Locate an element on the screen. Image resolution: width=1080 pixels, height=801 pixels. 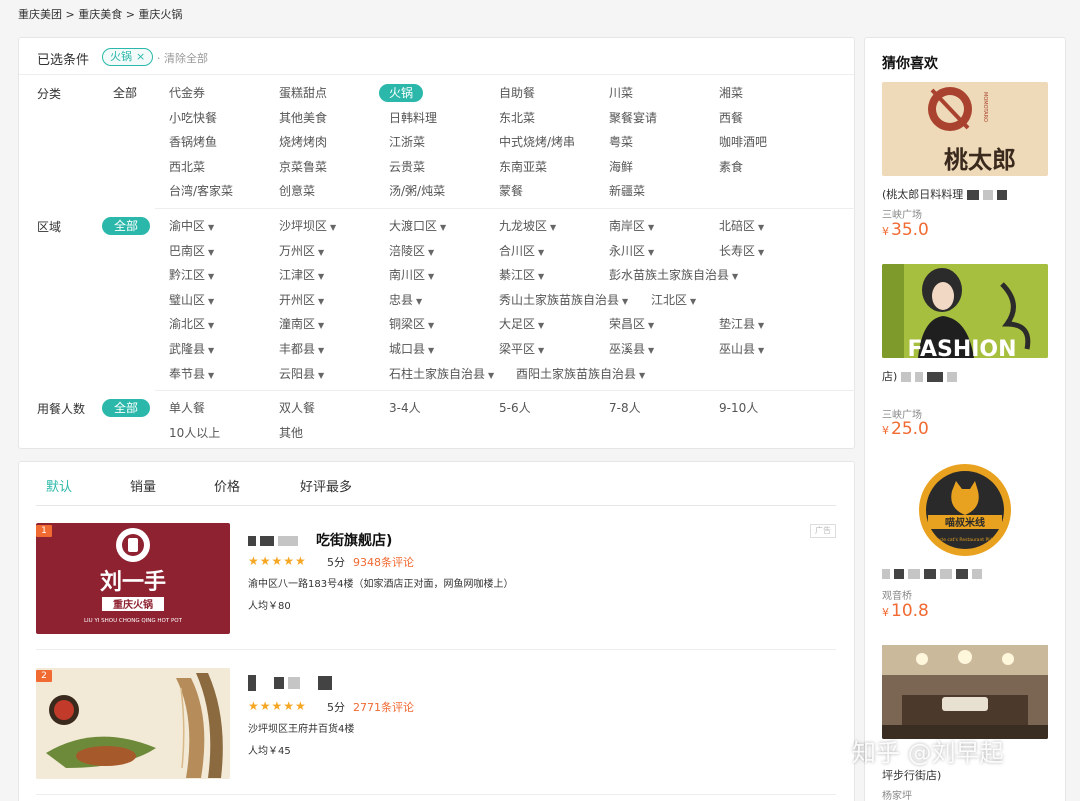
category-option: 聚餐宴请 is located at coordinates (633, 118).